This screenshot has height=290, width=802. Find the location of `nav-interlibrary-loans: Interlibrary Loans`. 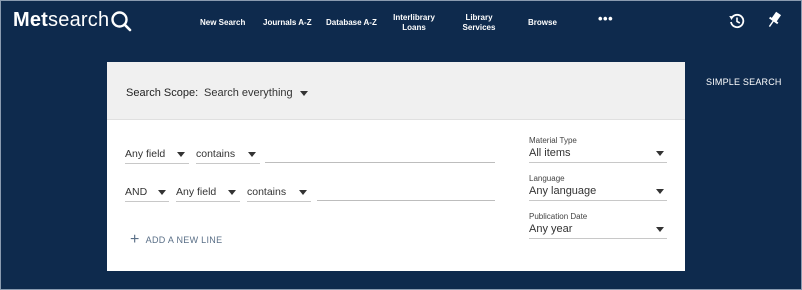

nav-interlibrary-loans: Interlibrary Loans is located at coordinates (414, 23).